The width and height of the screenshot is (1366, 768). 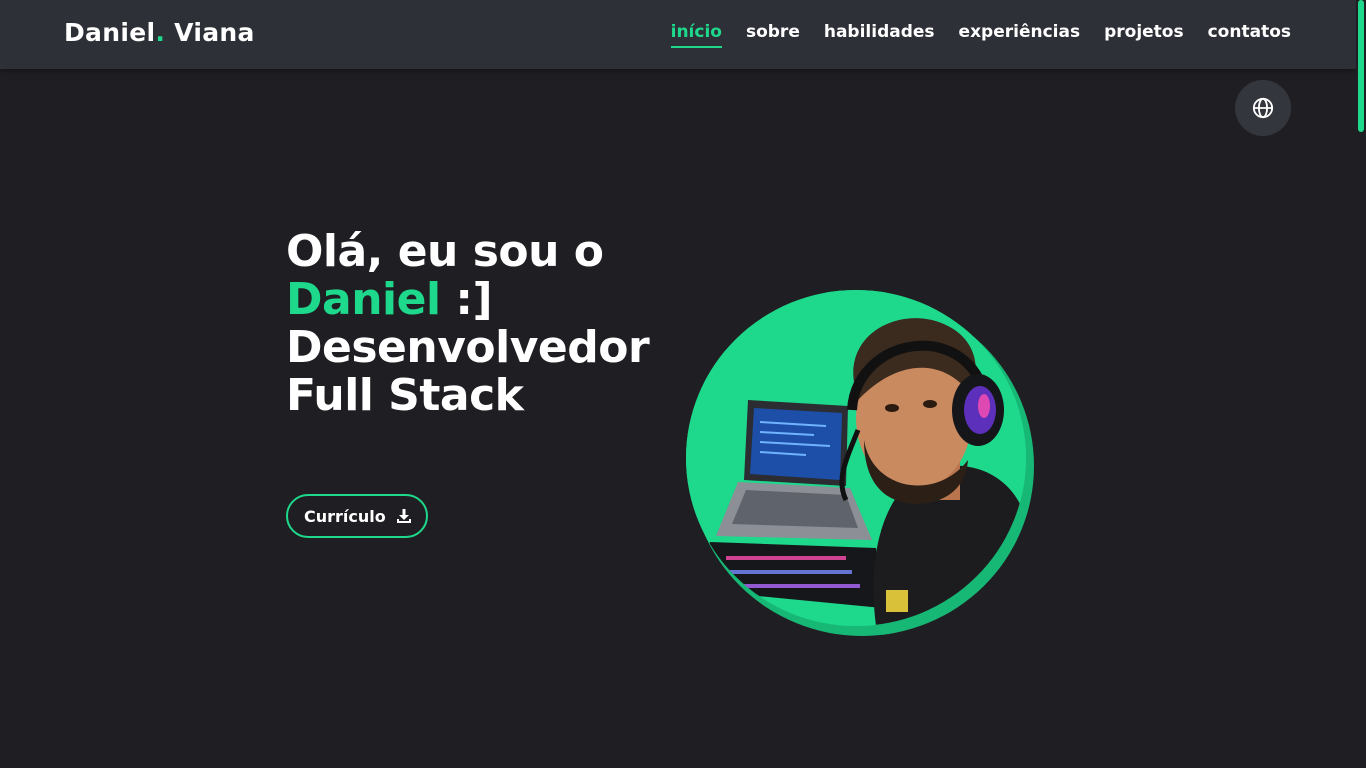 I want to click on hero-name: Daniel, so click(x=363, y=299).